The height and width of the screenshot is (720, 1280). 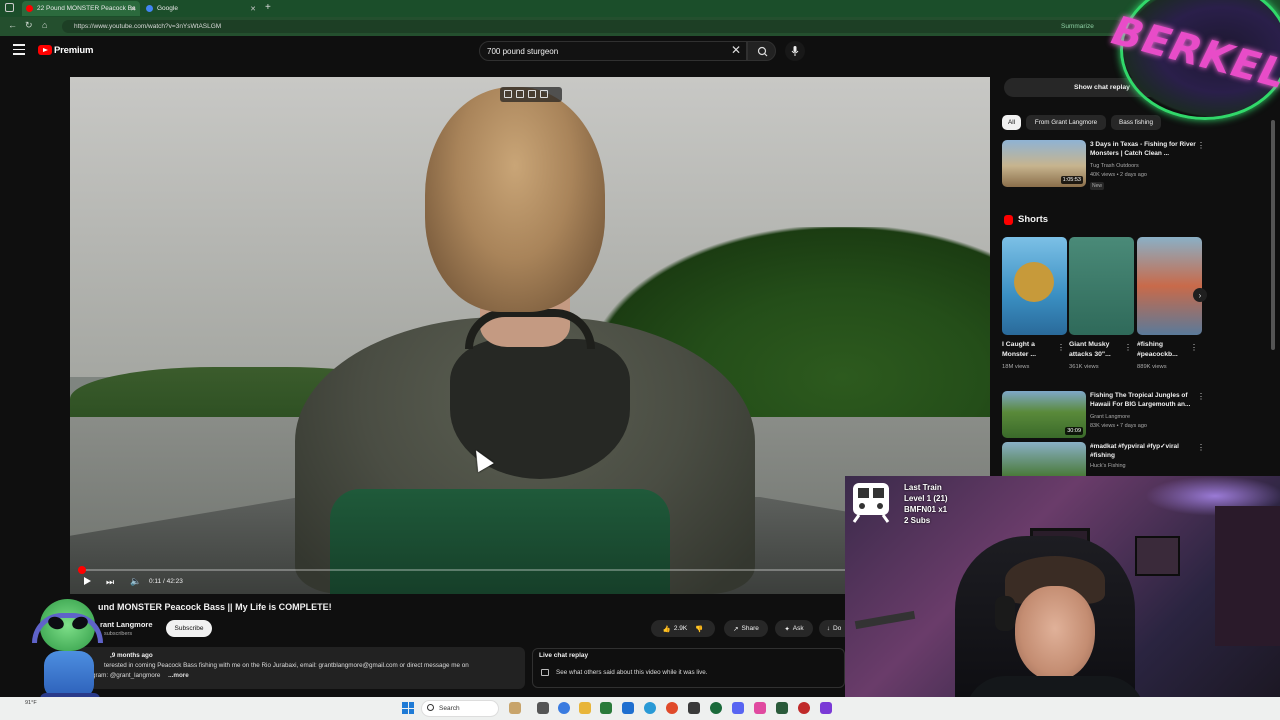 What do you see at coordinates (1157, 556) in the screenshot?
I see `webcam-wall-frame` at bounding box center [1157, 556].